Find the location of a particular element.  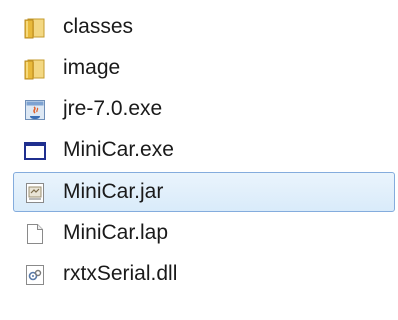

file-row-image: image is located at coordinates (204, 68).